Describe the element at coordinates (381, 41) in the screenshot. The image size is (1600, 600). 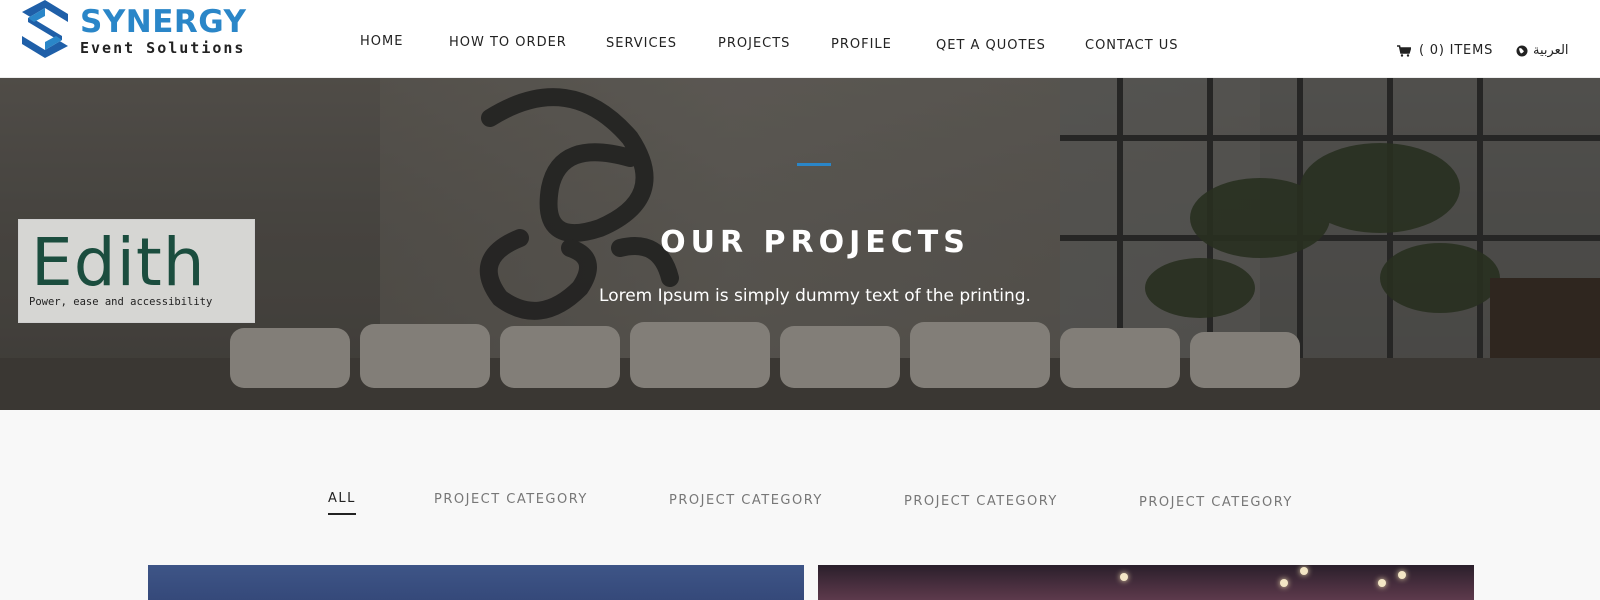
I see `nav-home: HOME` at that location.